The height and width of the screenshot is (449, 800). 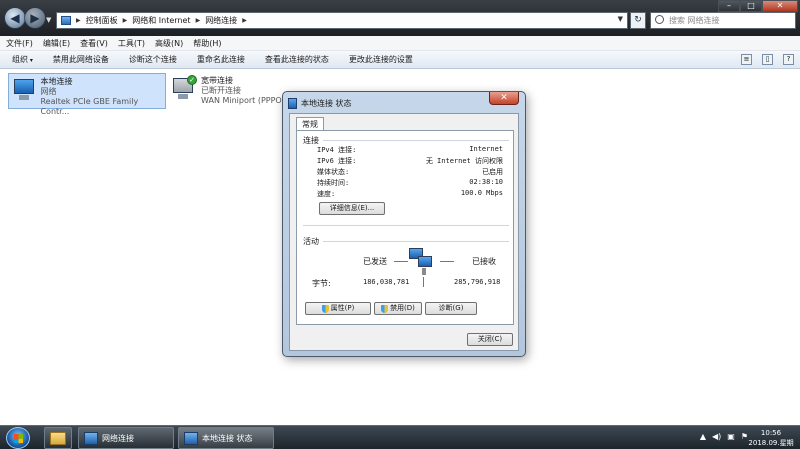 I want to click on close-dialog-button: 关闭(C), so click(x=490, y=339).